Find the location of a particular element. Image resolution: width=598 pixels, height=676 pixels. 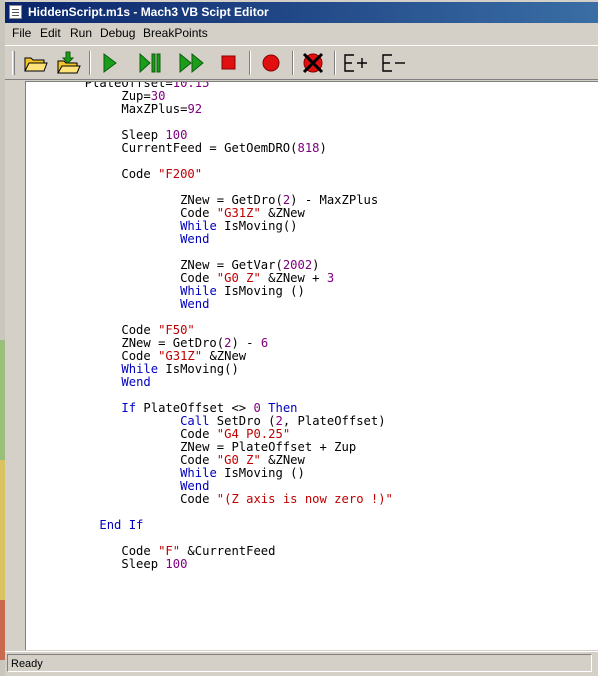

breakpoint-button is located at coordinates (271, 63).